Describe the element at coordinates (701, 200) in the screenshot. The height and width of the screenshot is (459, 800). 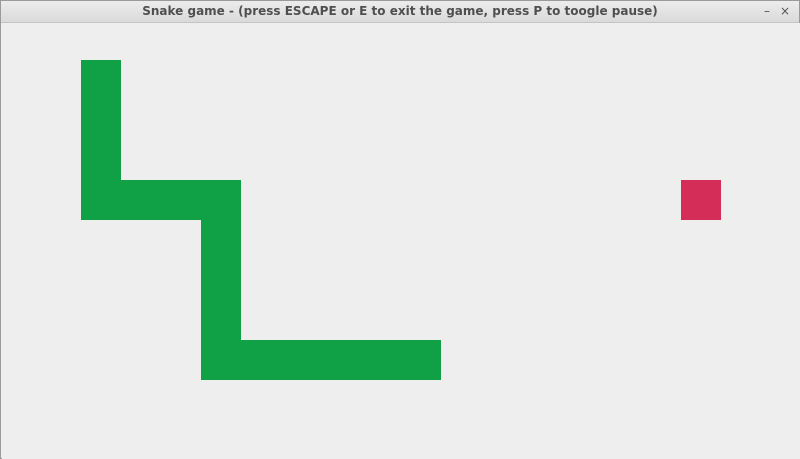
I see `food-item` at that location.